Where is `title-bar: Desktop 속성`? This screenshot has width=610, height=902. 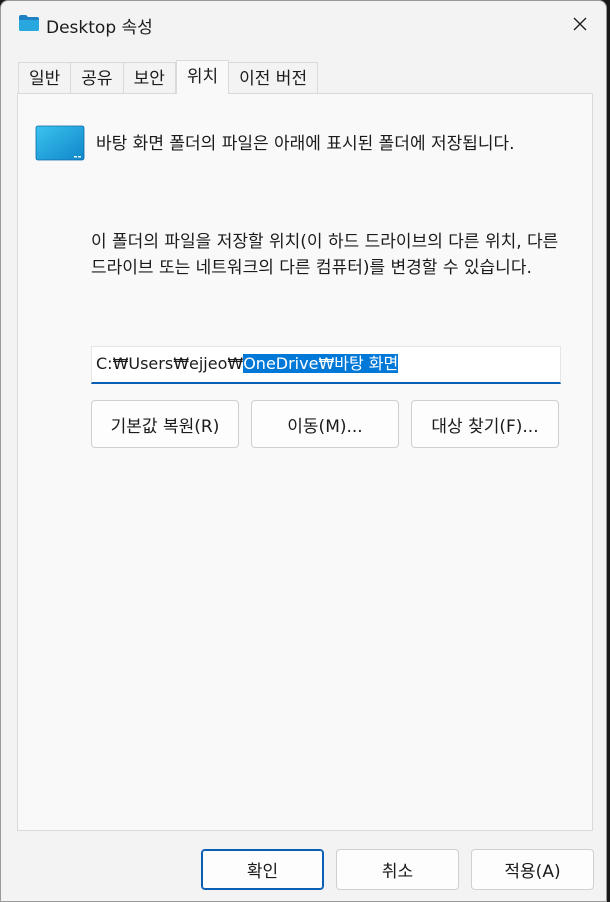 title-bar: Desktop 속성 is located at coordinates (303, 24).